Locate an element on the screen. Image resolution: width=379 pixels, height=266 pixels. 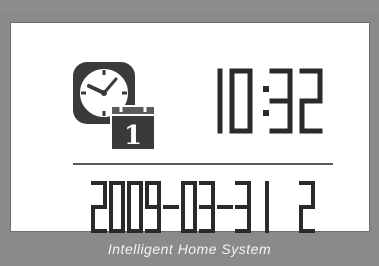
weekday-digit is located at coordinates (307, 207).